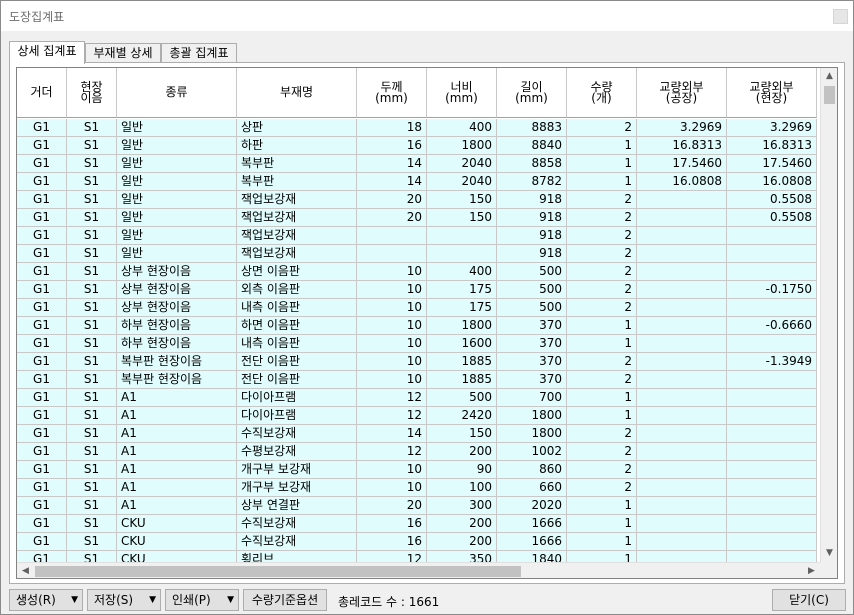 The image size is (854, 615). Describe the element at coordinates (772, 200) in the screenshot. I see `cell-exterior-field: 0.5508` at that location.